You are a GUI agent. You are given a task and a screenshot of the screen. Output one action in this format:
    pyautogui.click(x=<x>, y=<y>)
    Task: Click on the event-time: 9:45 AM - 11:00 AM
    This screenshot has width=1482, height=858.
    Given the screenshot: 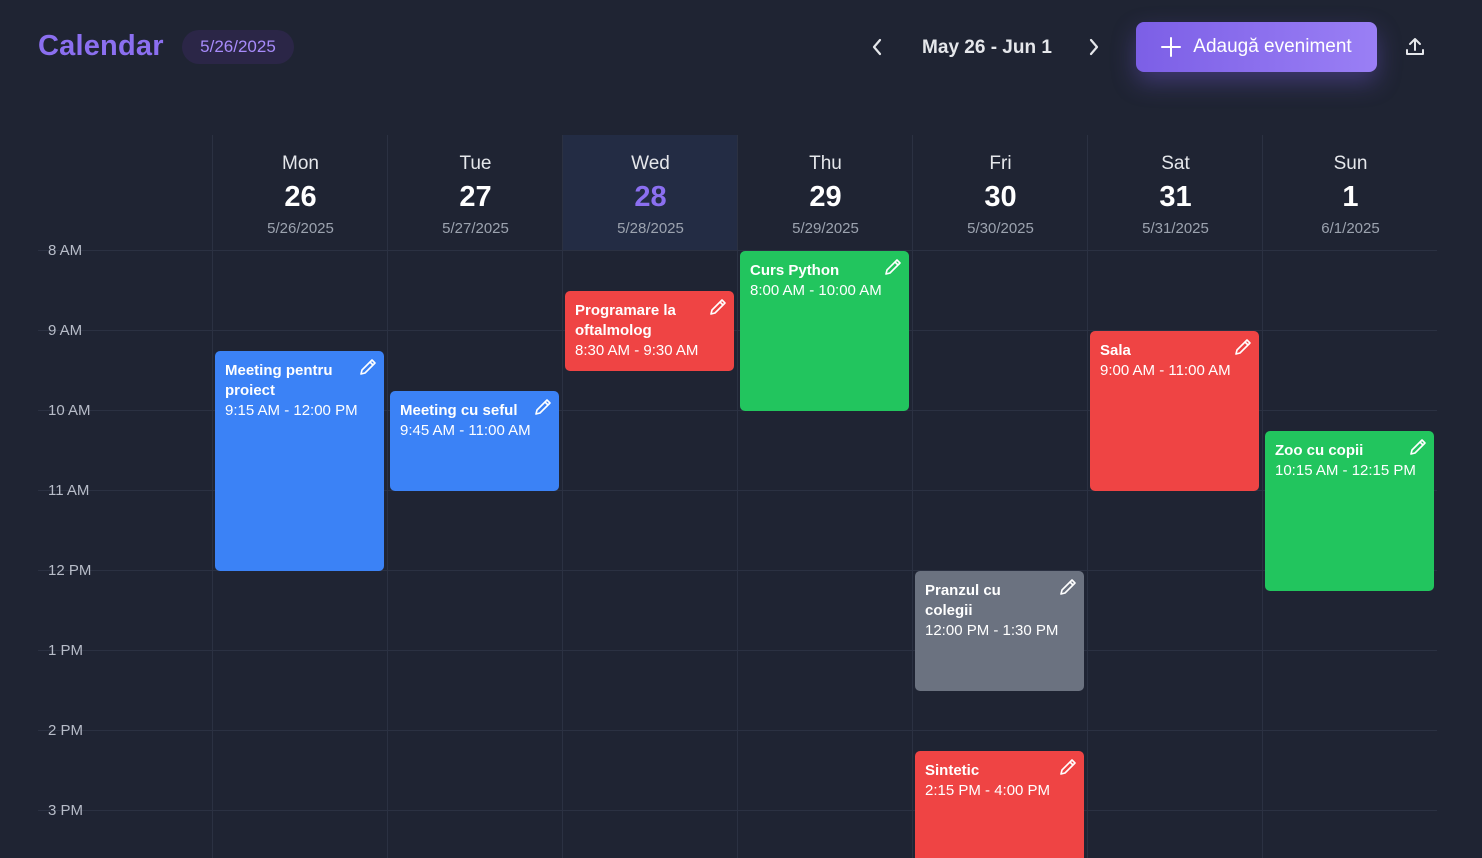 What is the action you would take?
    pyautogui.click(x=465, y=430)
    